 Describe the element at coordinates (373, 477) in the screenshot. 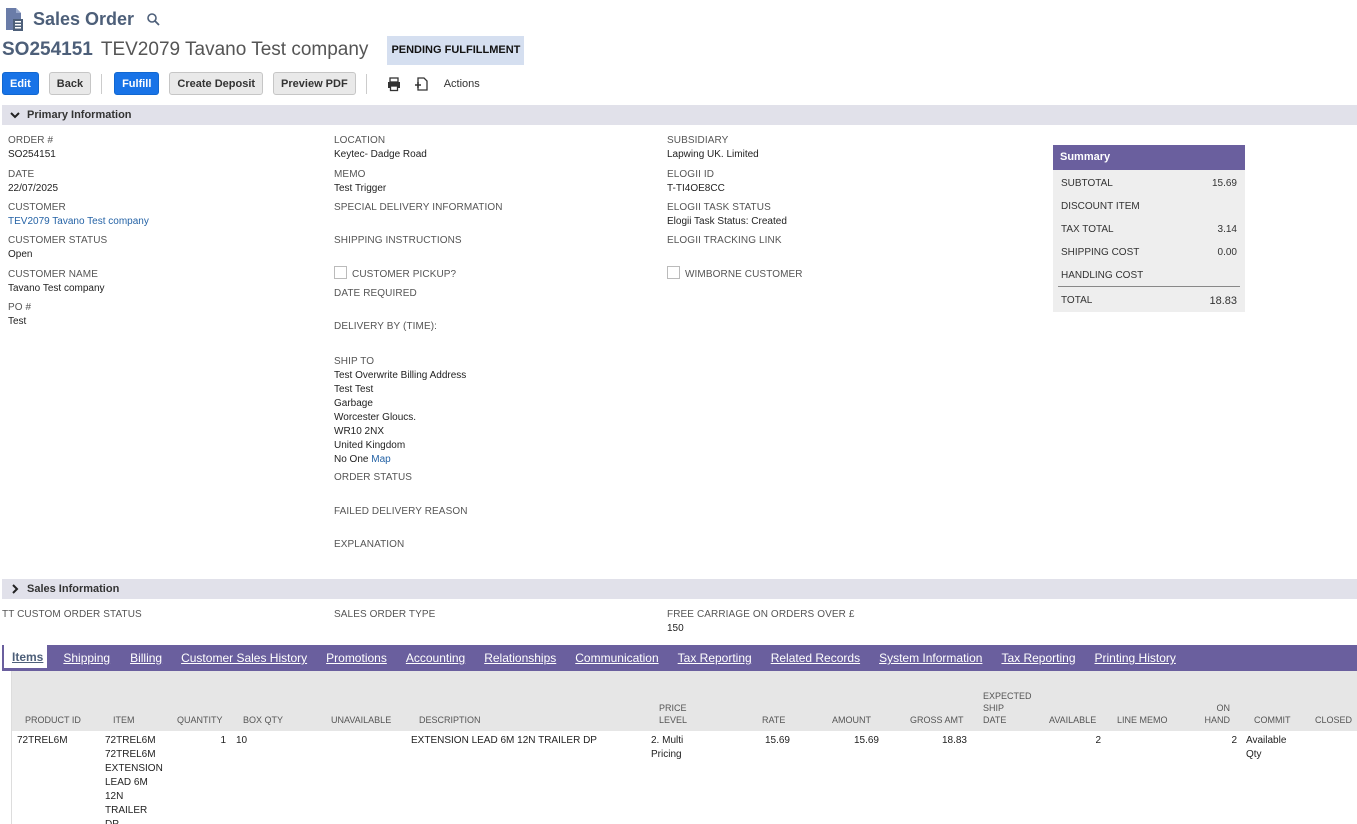

I see `field-label: ORDER STATUS` at that location.